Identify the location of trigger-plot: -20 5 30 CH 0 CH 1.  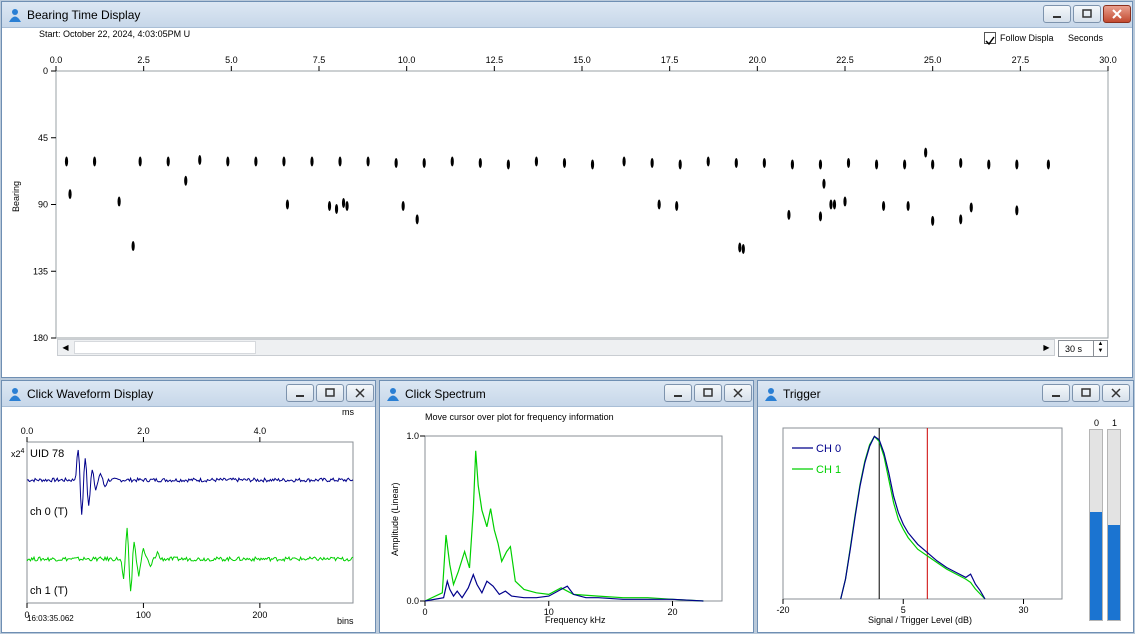
(945, 519).